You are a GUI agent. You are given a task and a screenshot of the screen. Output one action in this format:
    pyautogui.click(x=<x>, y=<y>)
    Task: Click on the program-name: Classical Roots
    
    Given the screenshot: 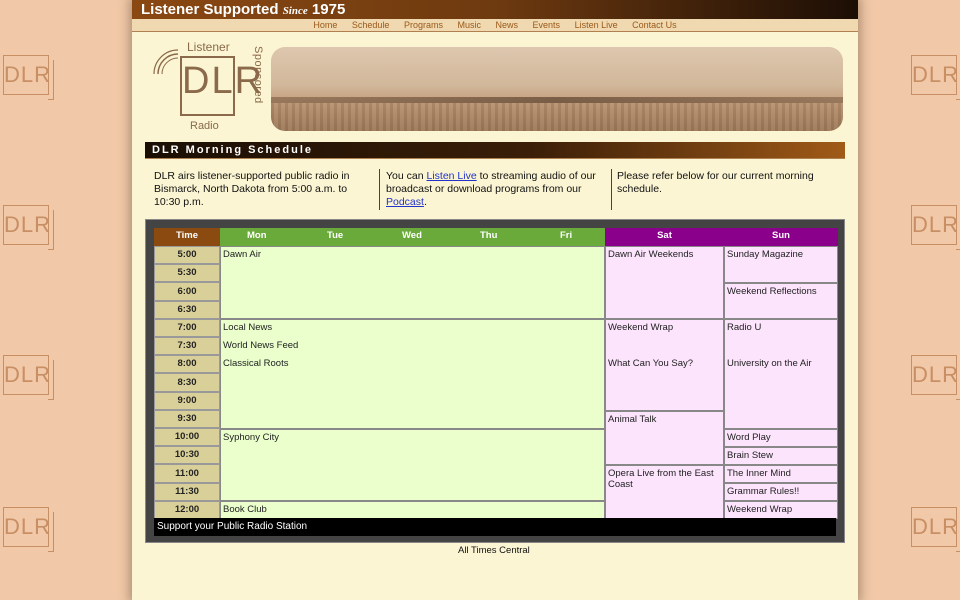 What is the action you would take?
    pyautogui.click(x=256, y=363)
    